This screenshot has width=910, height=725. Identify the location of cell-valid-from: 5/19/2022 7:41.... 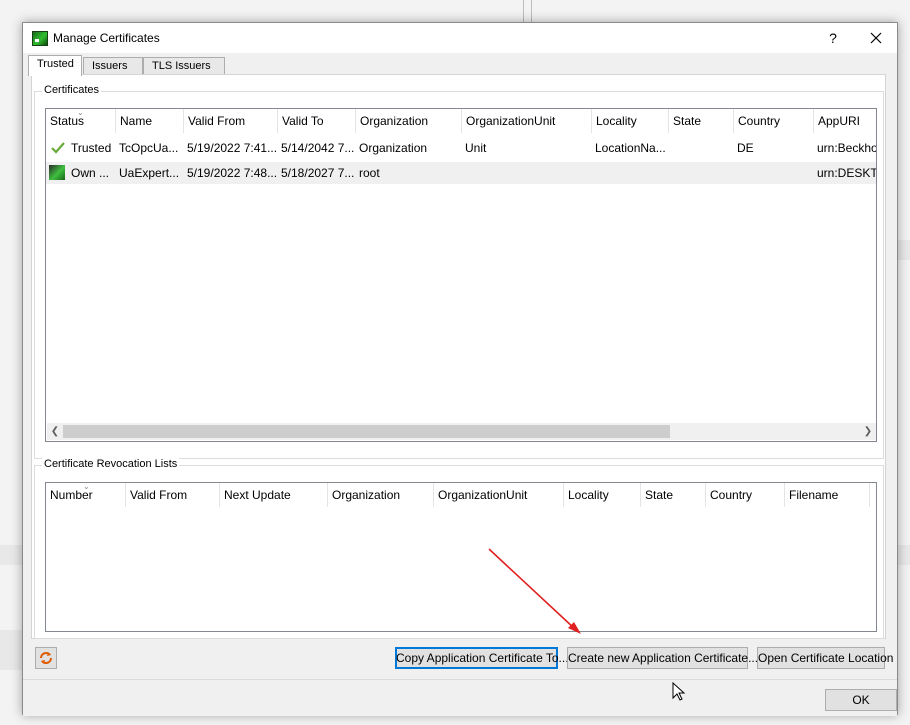
(232, 148).